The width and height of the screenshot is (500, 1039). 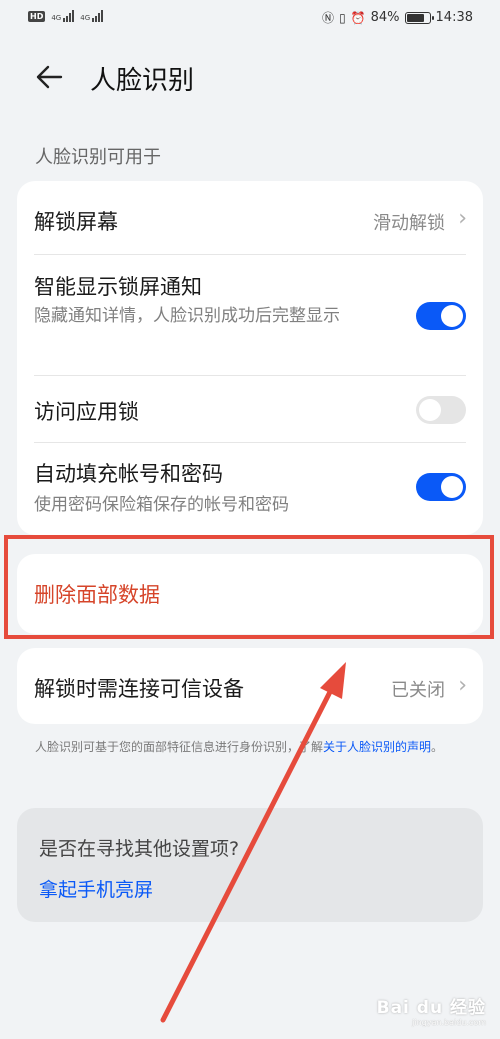 What do you see at coordinates (118, 287) in the screenshot?
I see `smart-notify-title: 智能显示锁屏通知` at bounding box center [118, 287].